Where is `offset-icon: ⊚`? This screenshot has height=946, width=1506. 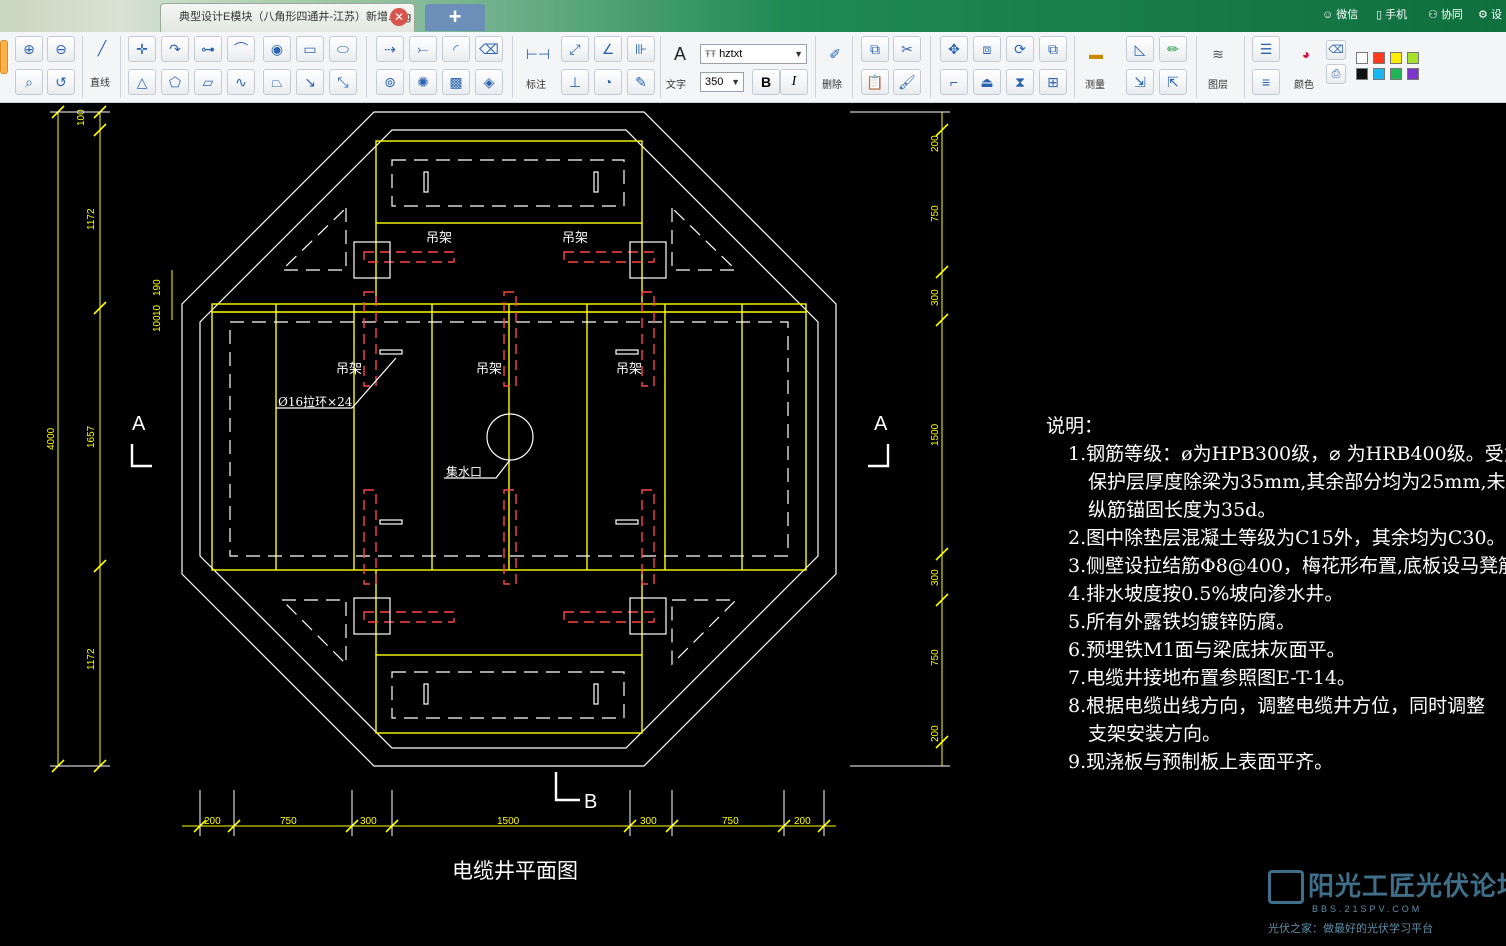
offset-icon: ⊚ is located at coordinates (390, 82).